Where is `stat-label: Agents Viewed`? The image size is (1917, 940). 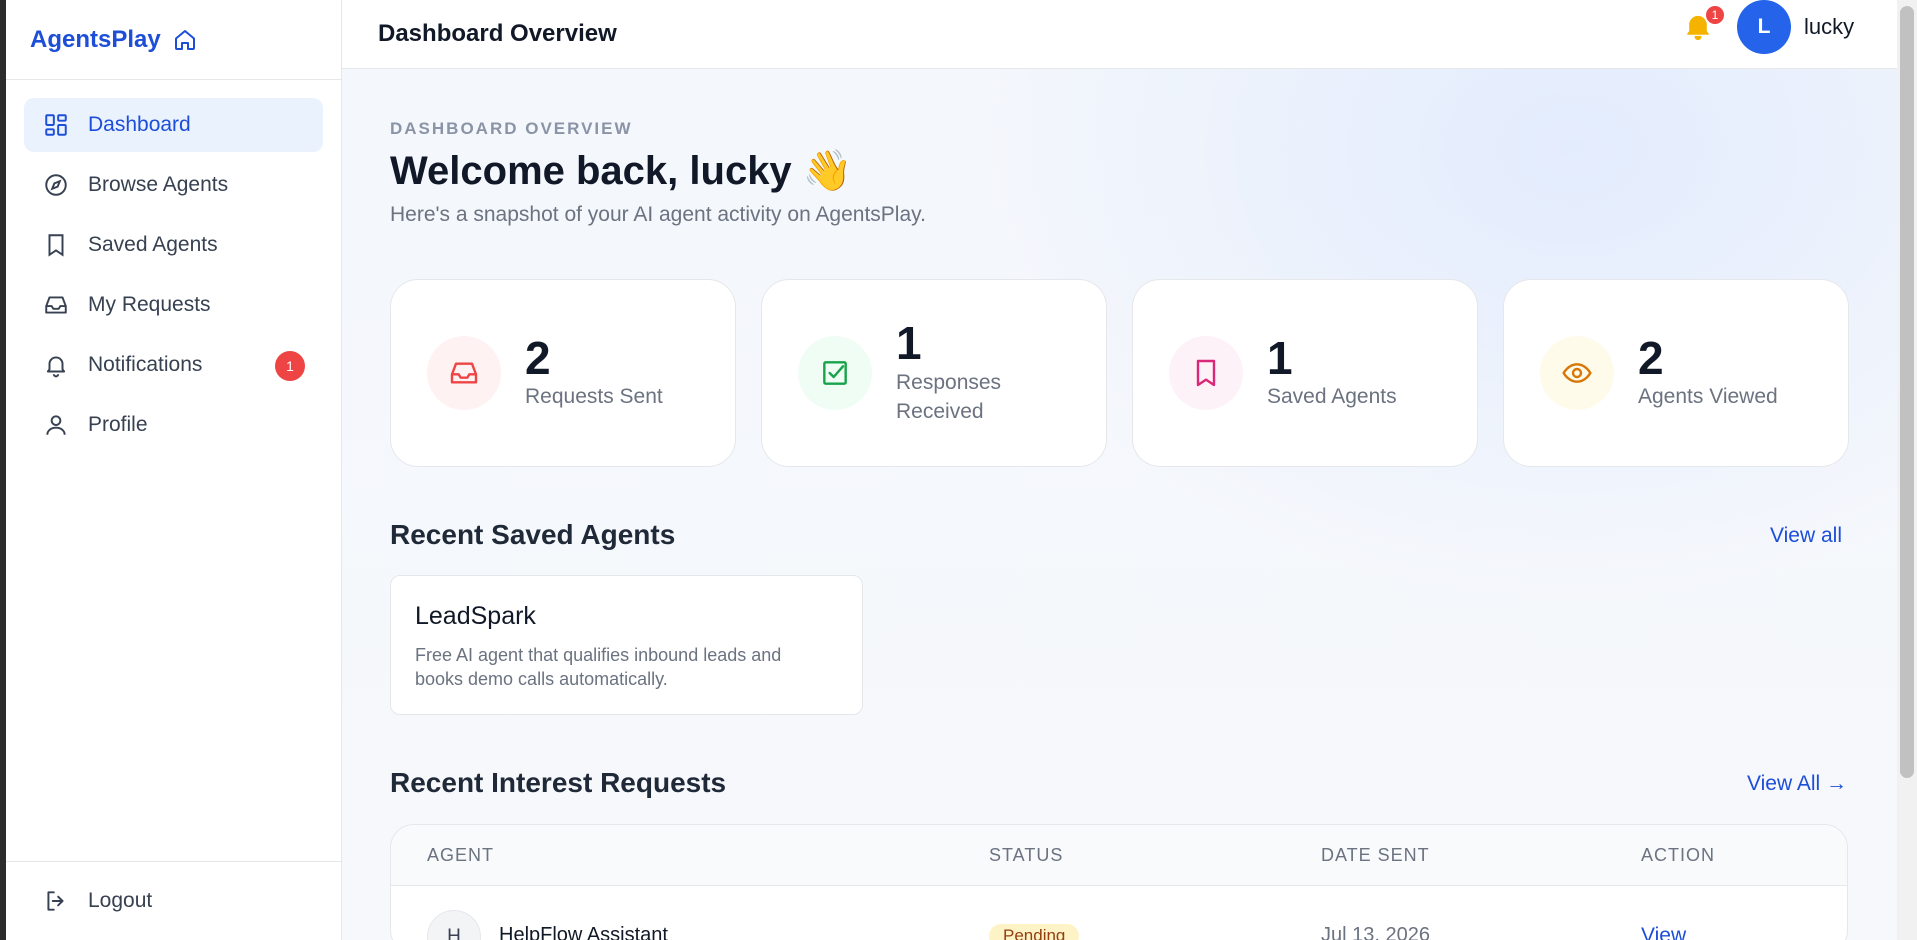
stat-label: Agents Viewed is located at coordinates (1708, 397).